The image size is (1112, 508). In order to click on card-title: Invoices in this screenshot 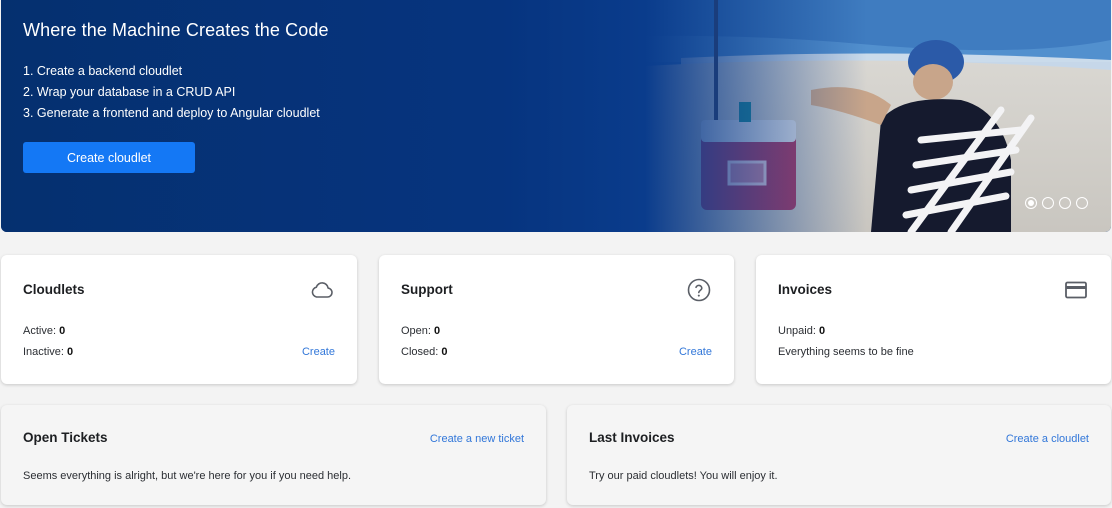, I will do `click(805, 289)`.